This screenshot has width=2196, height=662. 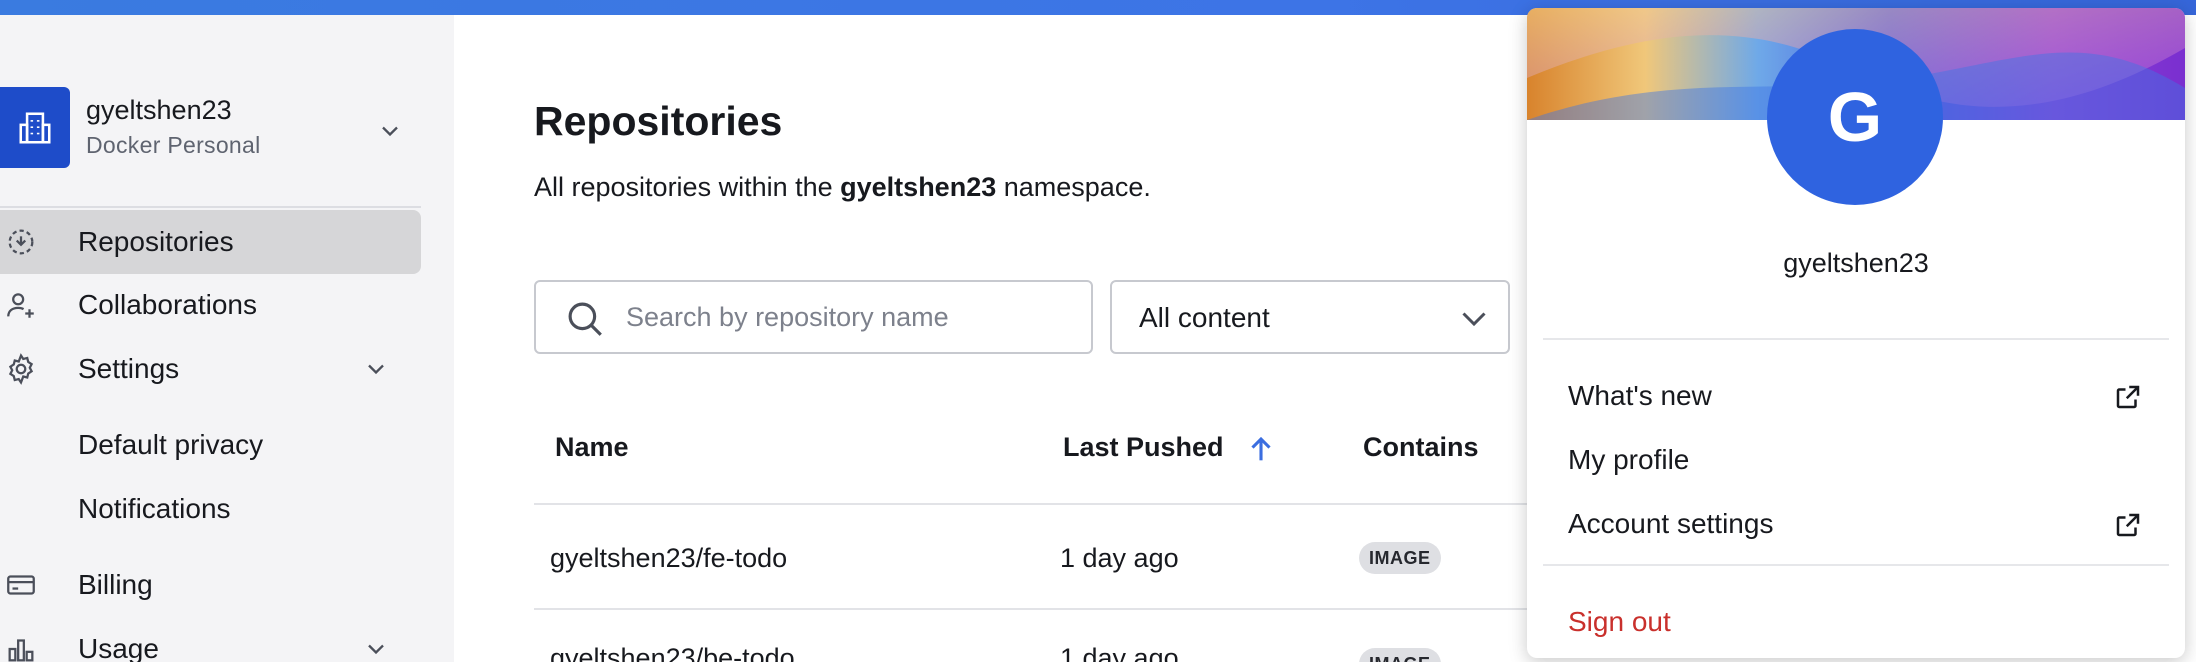 I want to click on content-filter-value: All content, so click(x=1204, y=317).